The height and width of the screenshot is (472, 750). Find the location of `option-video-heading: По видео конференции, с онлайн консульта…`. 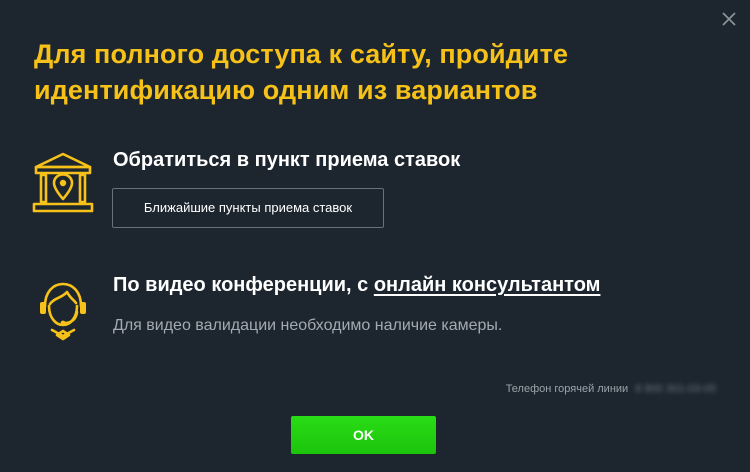

option-video-heading: По видео конференции, с онлайн консульта… is located at coordinates (356, 285).